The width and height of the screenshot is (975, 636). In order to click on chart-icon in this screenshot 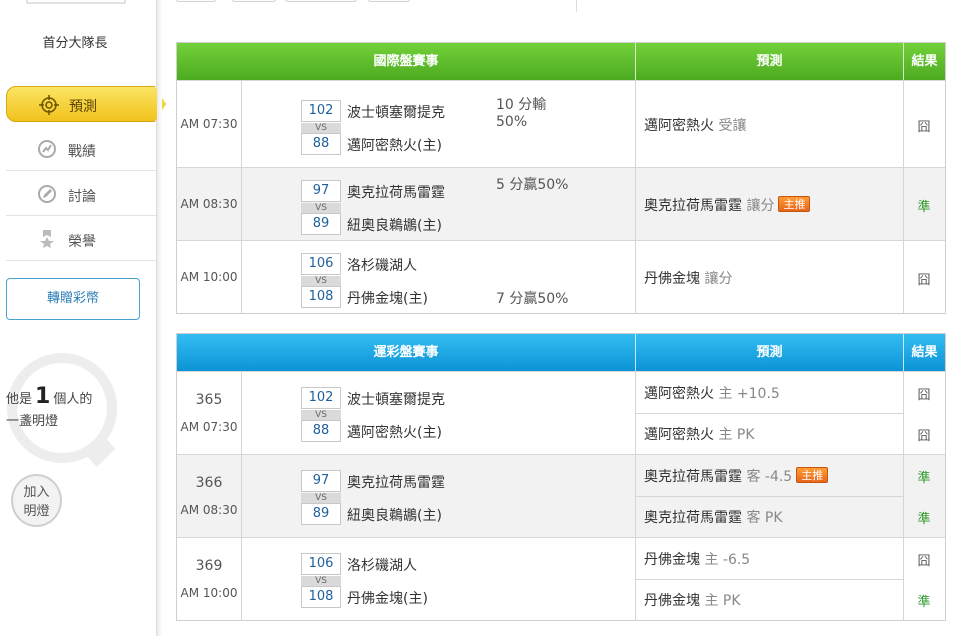, I will do `click(47, 149)`.